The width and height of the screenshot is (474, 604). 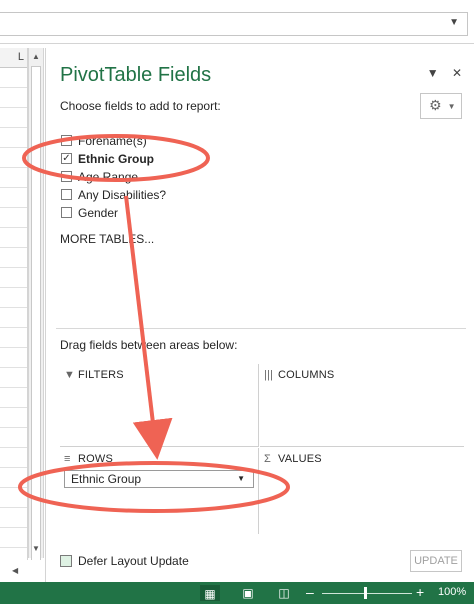 I want to click on scroll-left-icon: ◀, so click(x=15, y=570).